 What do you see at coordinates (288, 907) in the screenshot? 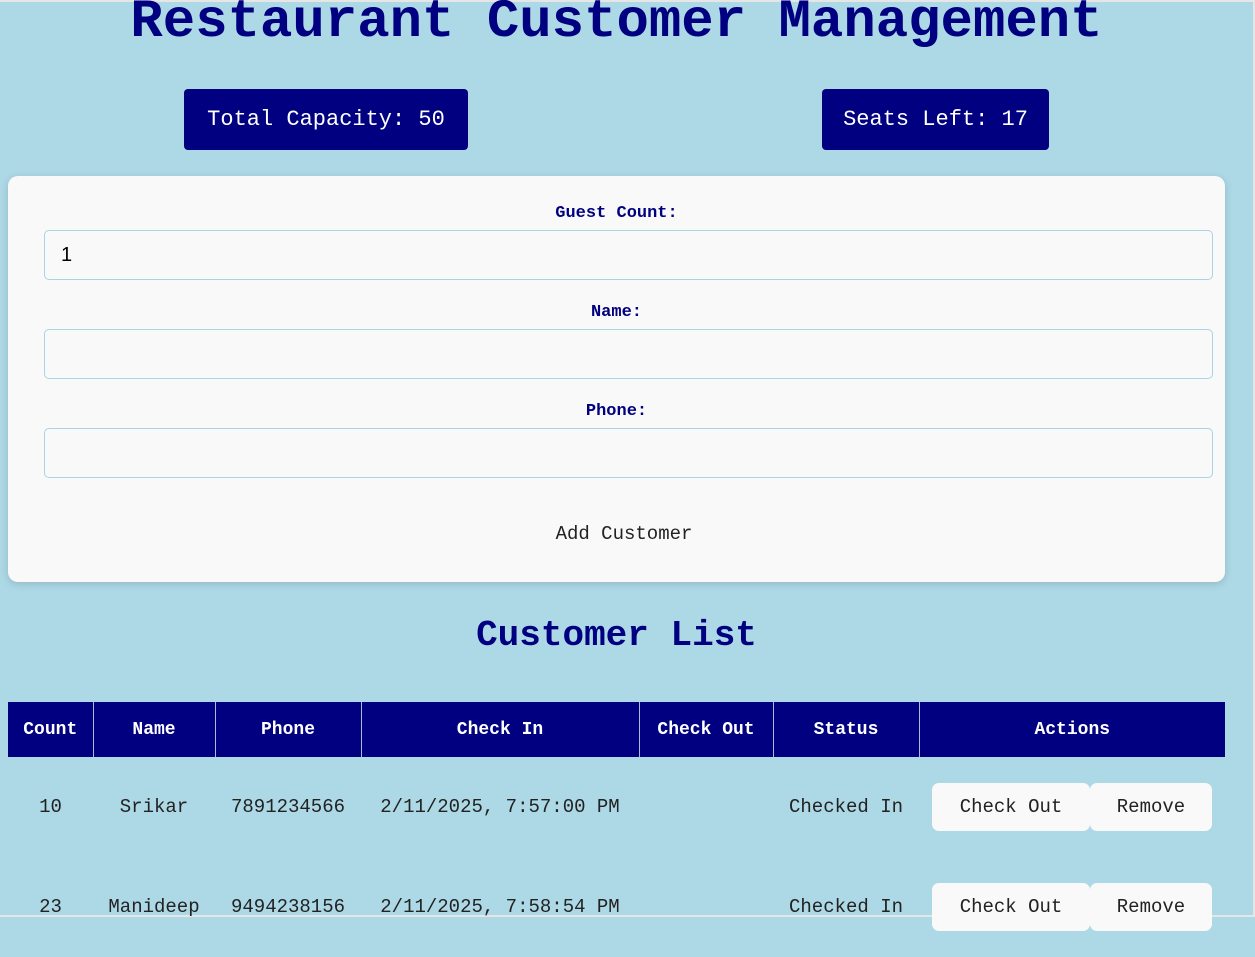
I see `cell-phone: 9494238156` at bounding box center [288, 907].